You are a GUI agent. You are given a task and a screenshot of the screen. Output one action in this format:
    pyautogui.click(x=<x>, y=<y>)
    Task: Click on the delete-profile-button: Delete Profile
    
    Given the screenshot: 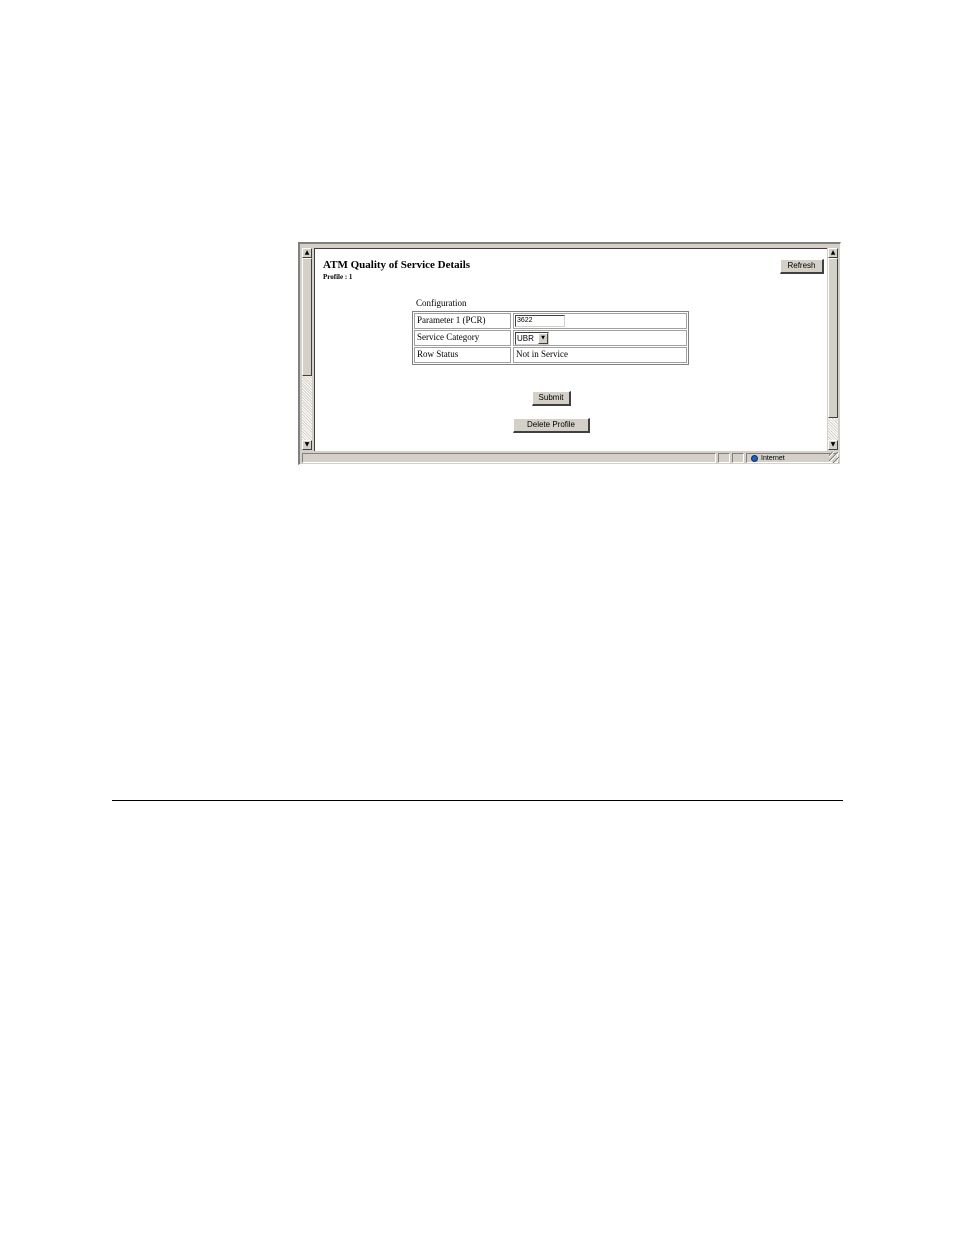 What is the action you would take?
    pyautogui.click(x=551, y=425)
    